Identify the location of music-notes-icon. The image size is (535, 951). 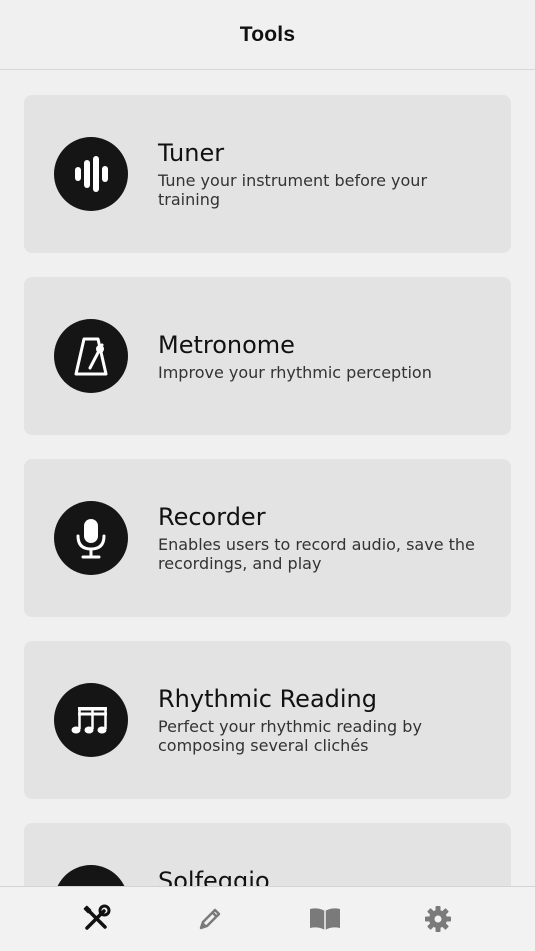
(91, 720).